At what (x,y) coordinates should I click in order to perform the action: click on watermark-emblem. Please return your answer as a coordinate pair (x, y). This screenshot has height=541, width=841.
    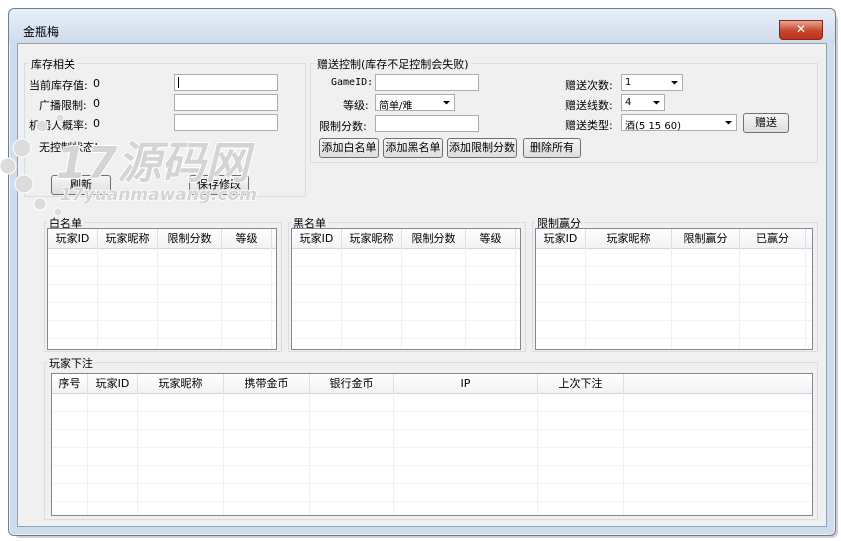
    Looking at the image, I should click on (32, 165).